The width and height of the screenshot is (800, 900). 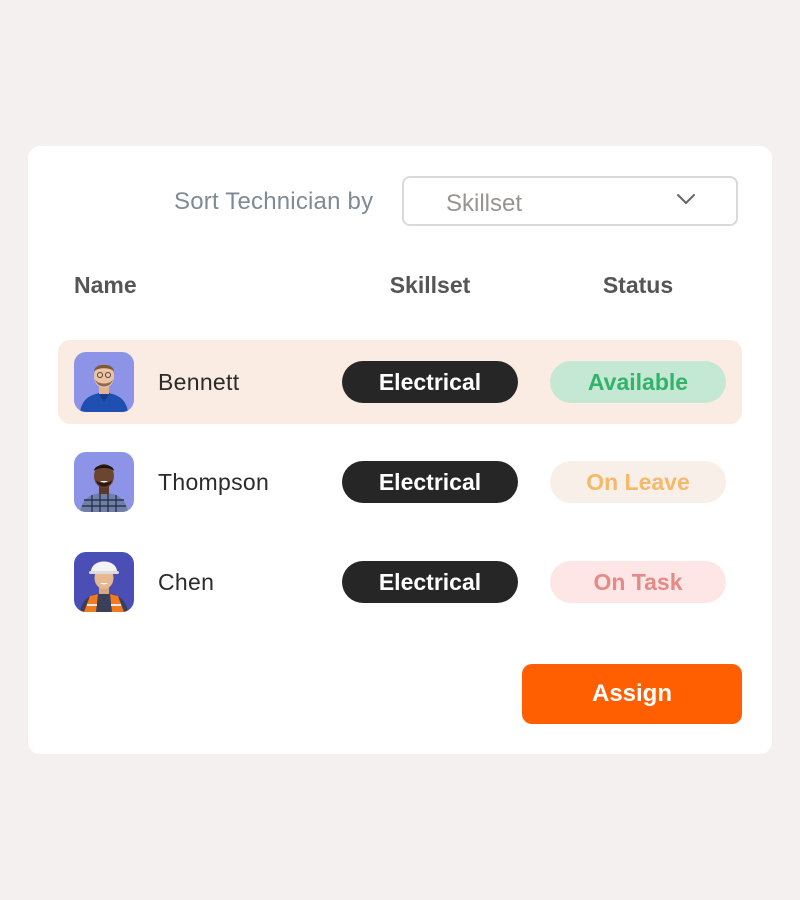 What do you see at coordinates (638, 582) in the screenshot?
I see `status-badge: On Task` at bounding box center [638, 582].